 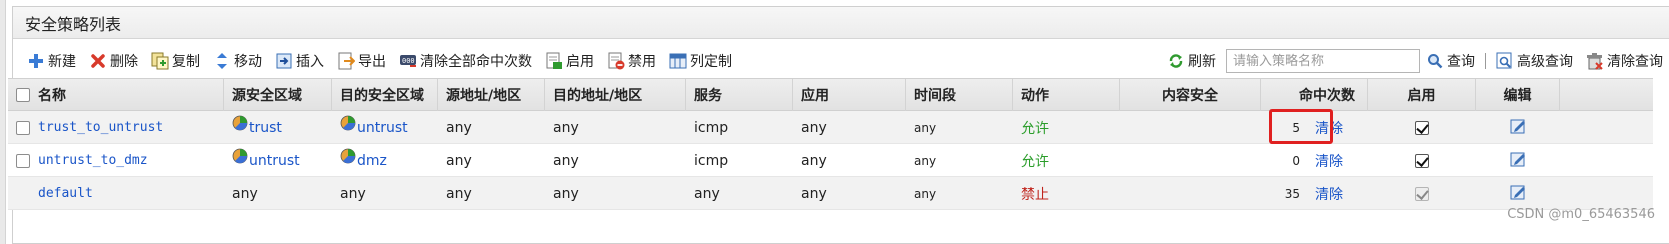 I want to click on header-destination-address: 目的地址/地区, so click(x=615, y=95).